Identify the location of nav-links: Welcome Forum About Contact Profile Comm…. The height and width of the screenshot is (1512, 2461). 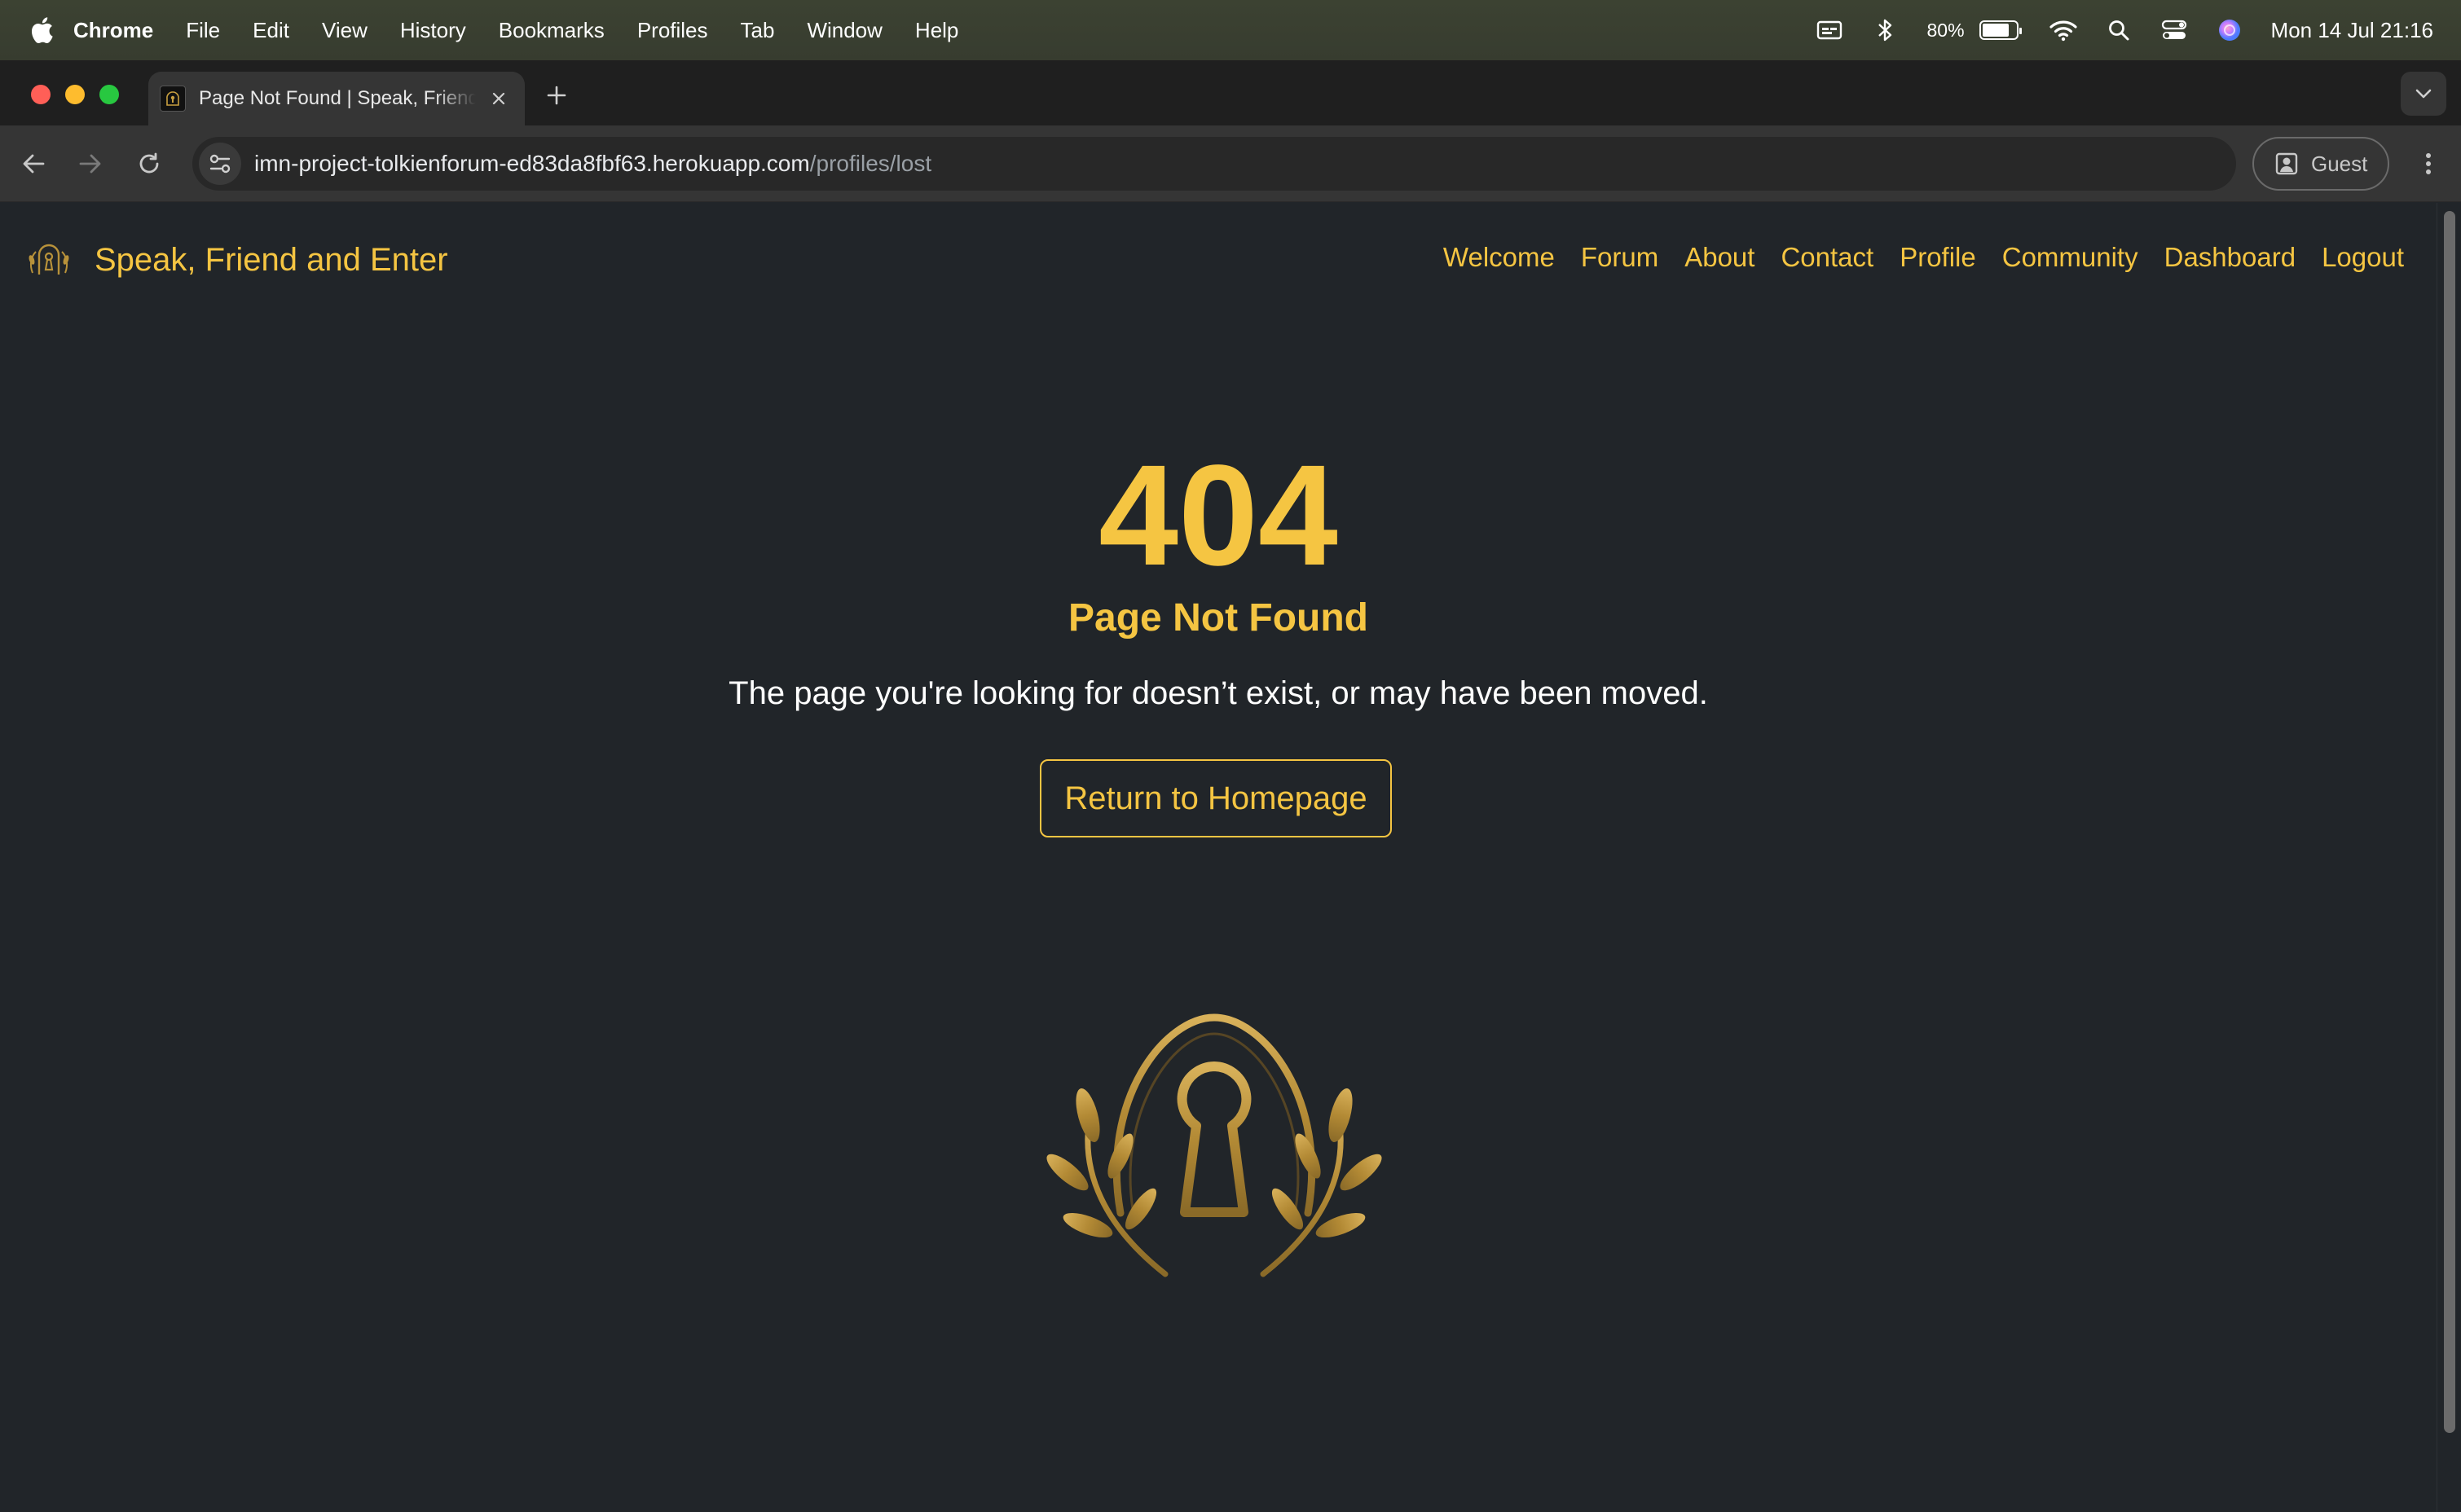
(1923, 257).